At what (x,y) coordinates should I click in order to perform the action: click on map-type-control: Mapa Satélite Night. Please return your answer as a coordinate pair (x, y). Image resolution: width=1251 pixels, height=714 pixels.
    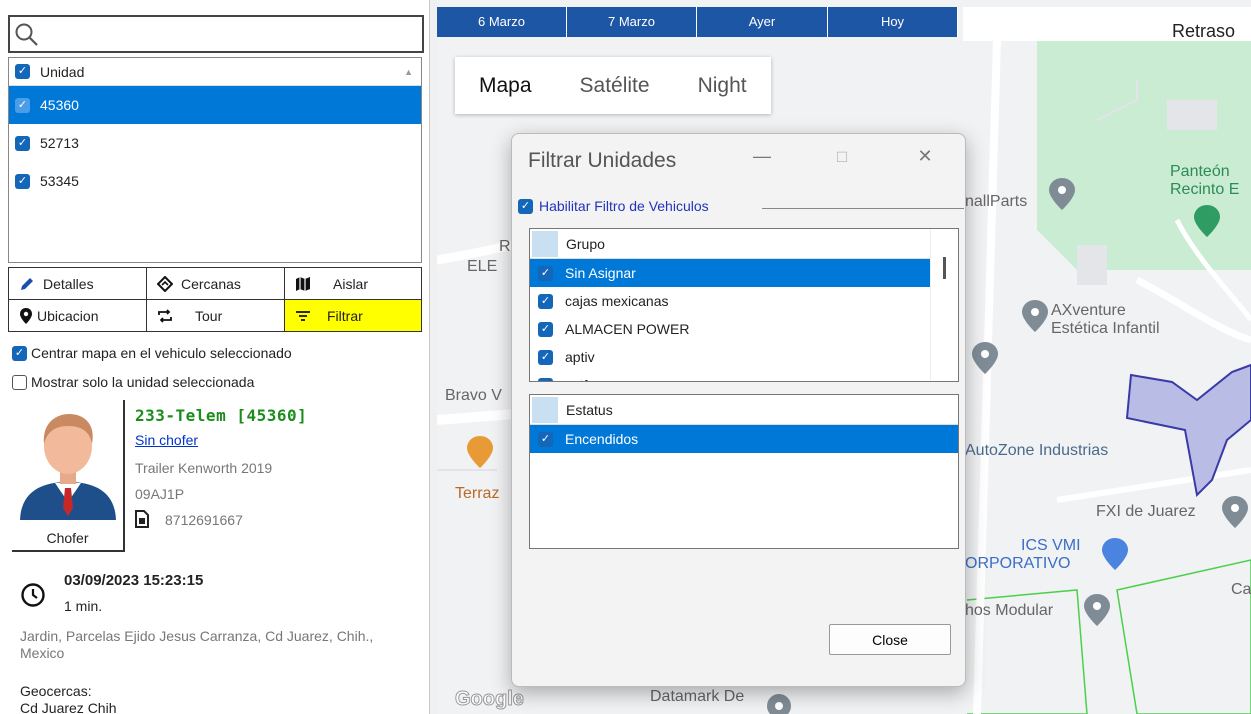
    Looking at the image, I should click on (613, 85).